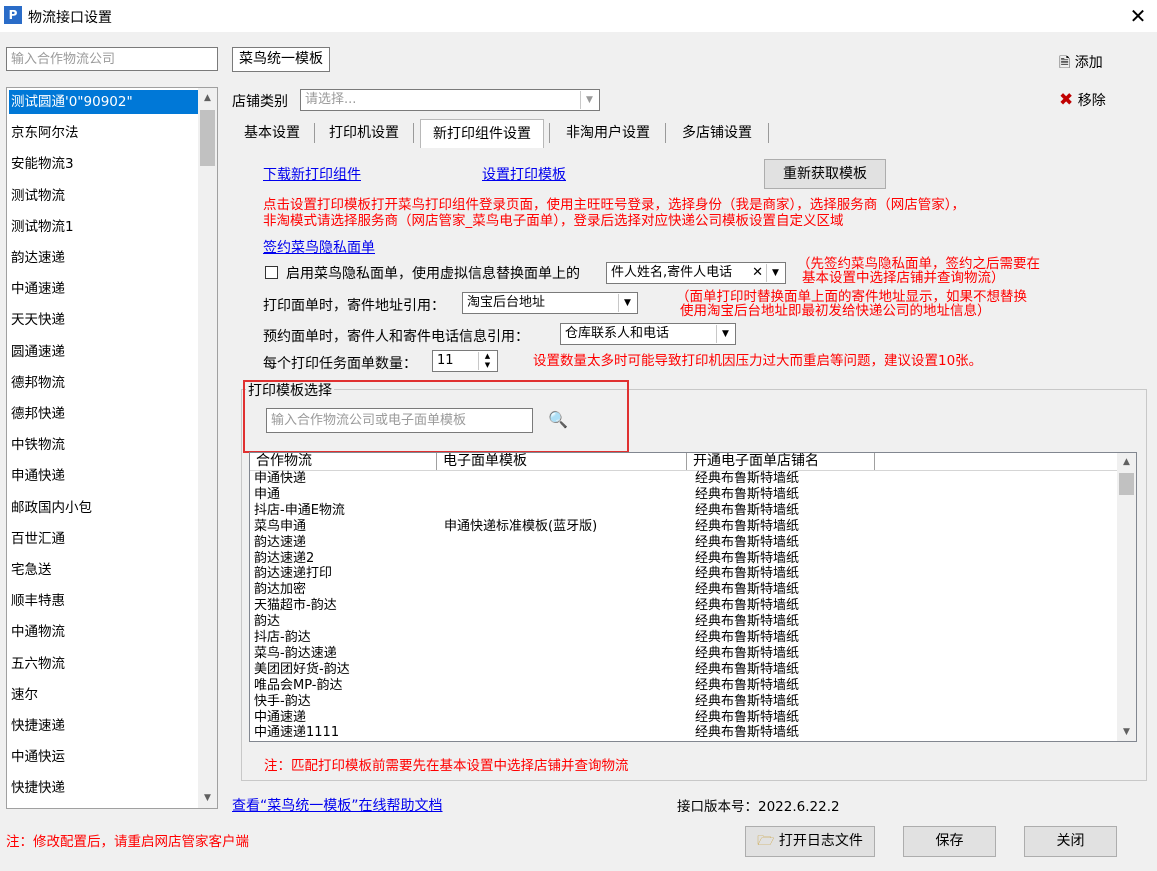 This screenshot has width=1157, height=871. I want to click on list-item: 宅急送, so click(104, 570).